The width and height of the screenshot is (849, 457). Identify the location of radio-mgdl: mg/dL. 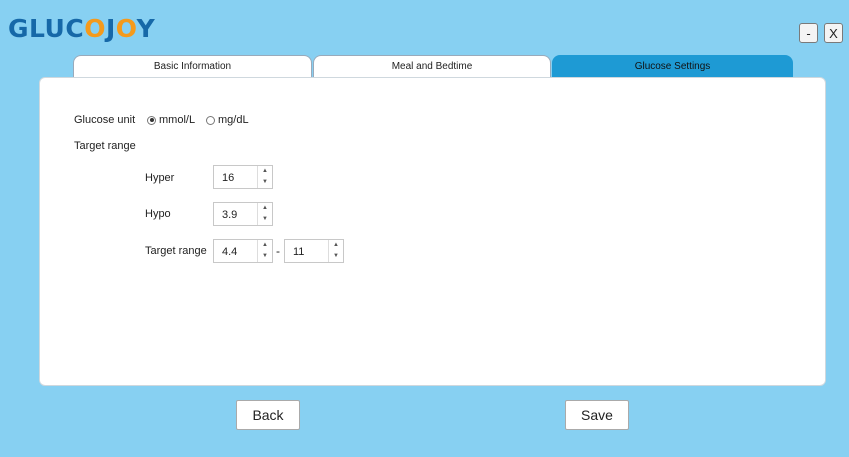
(227, 120).